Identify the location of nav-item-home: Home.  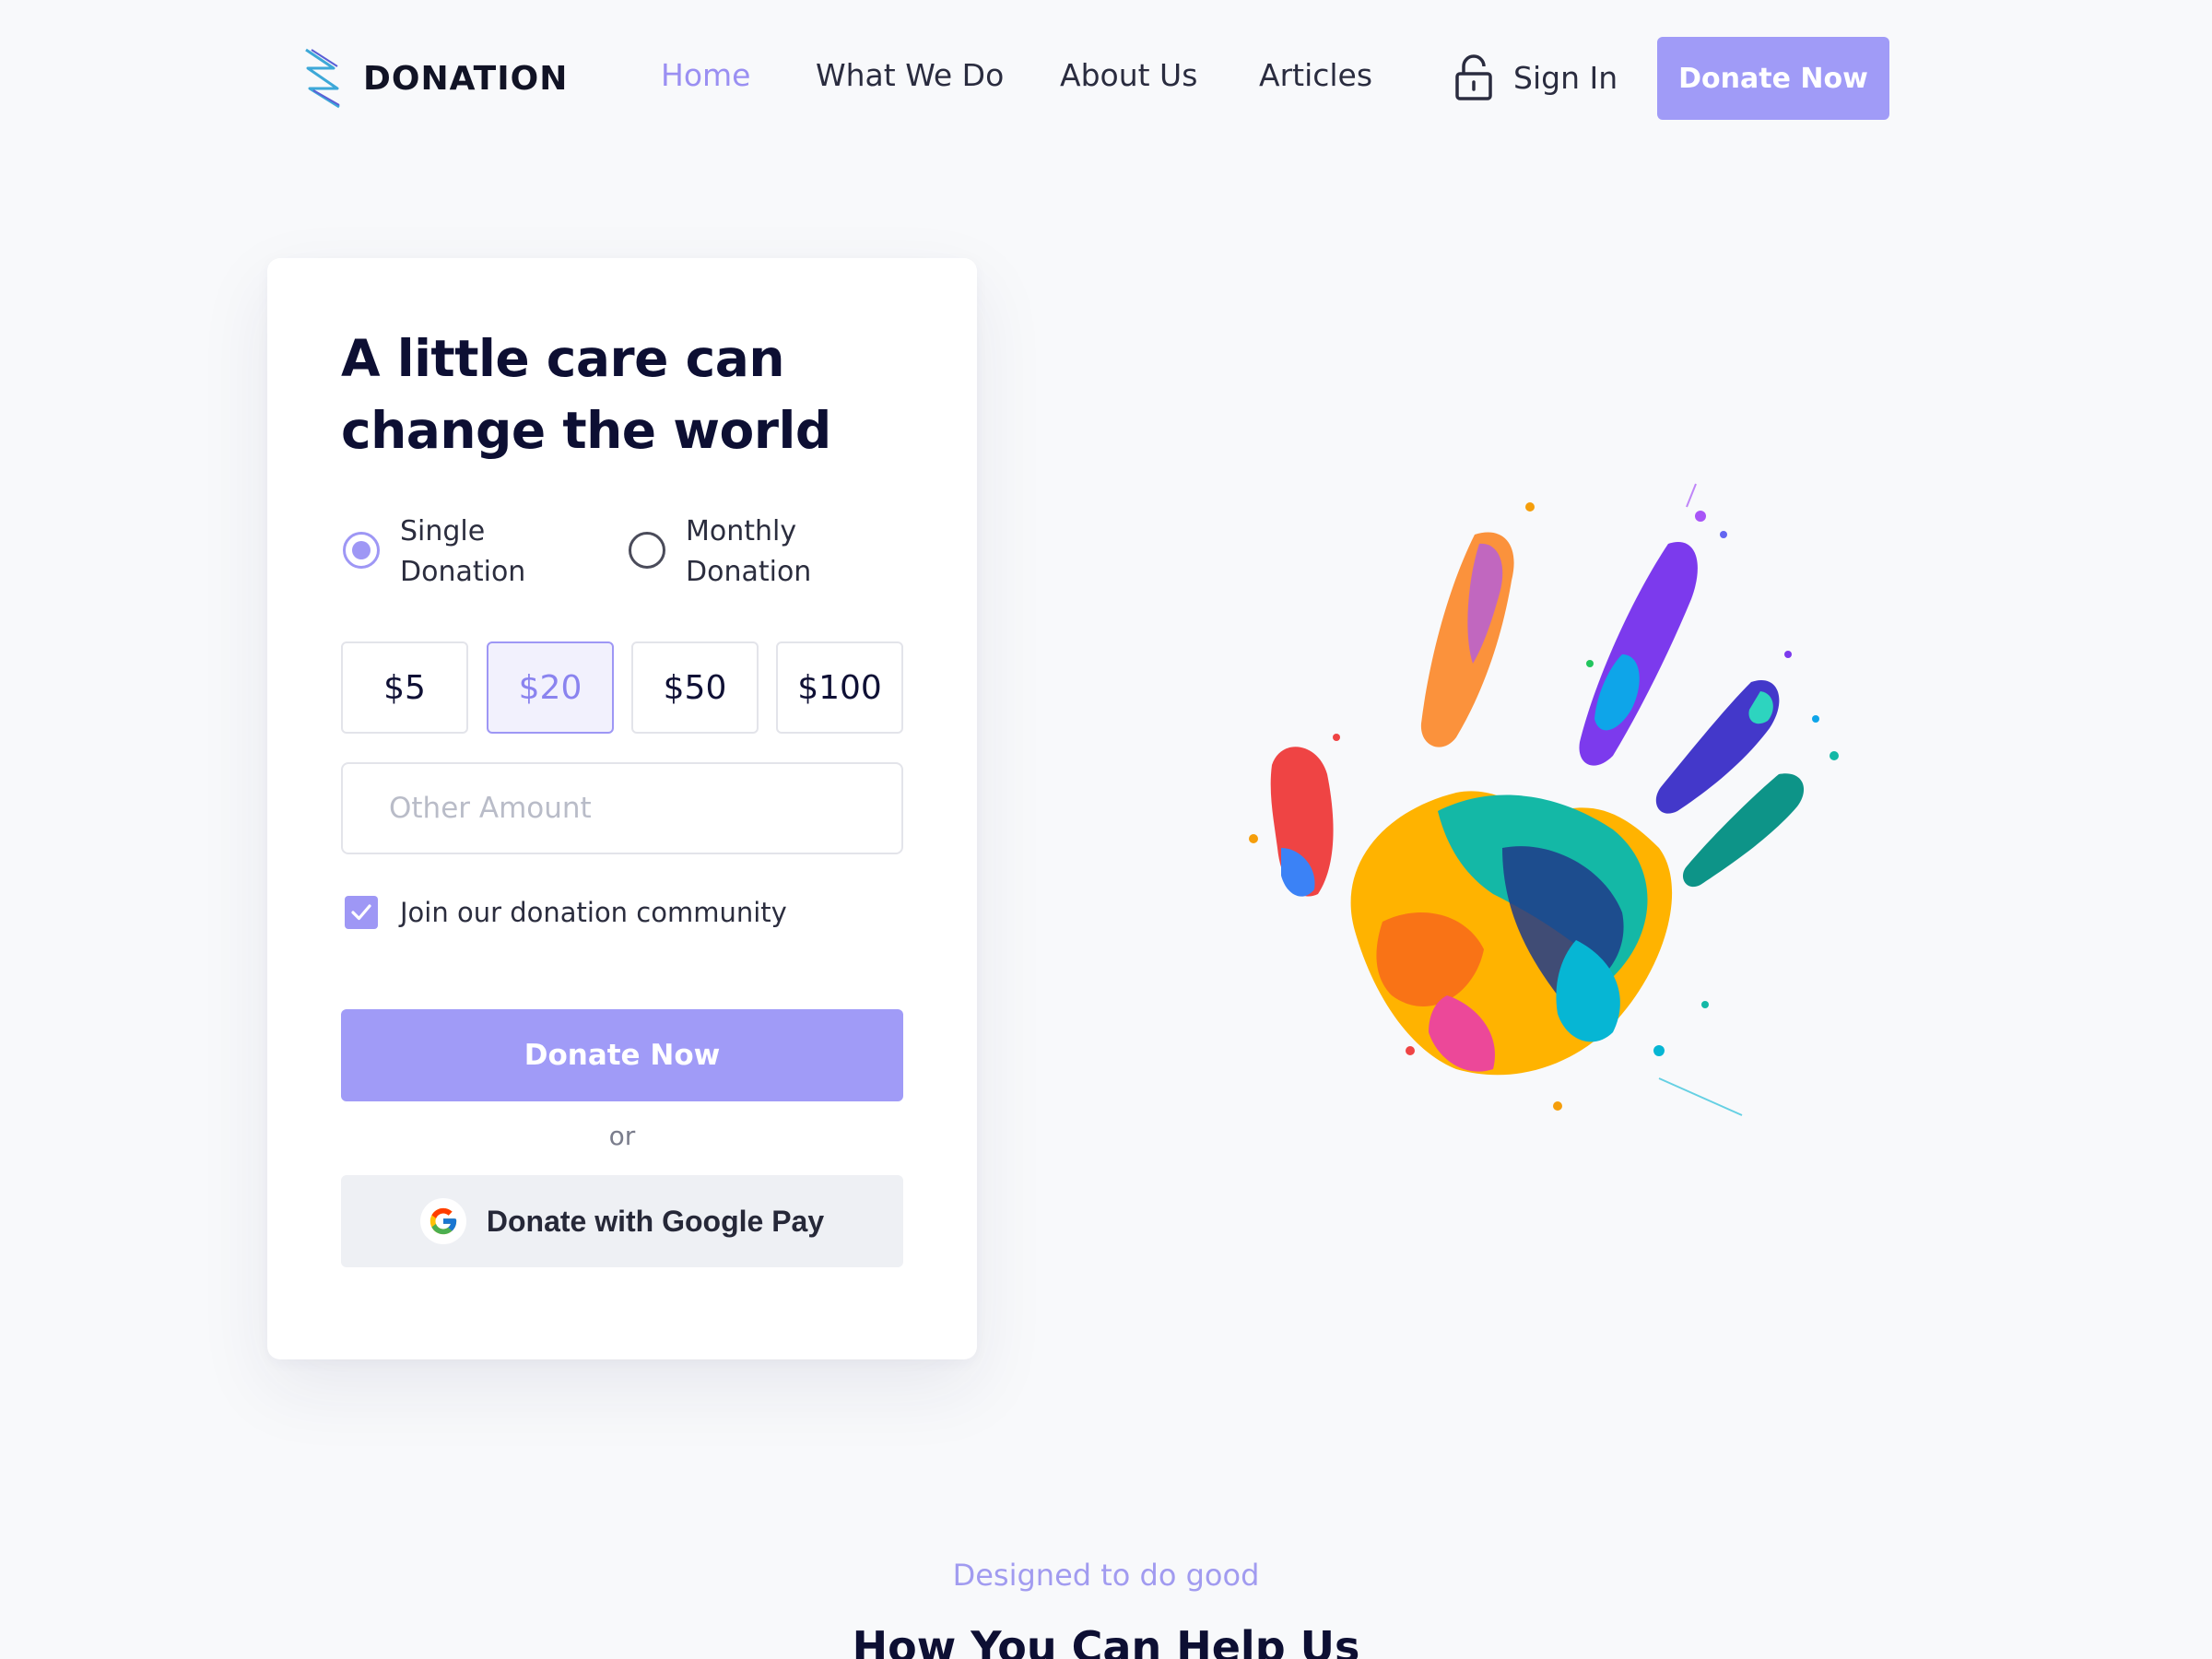
(705, 75).